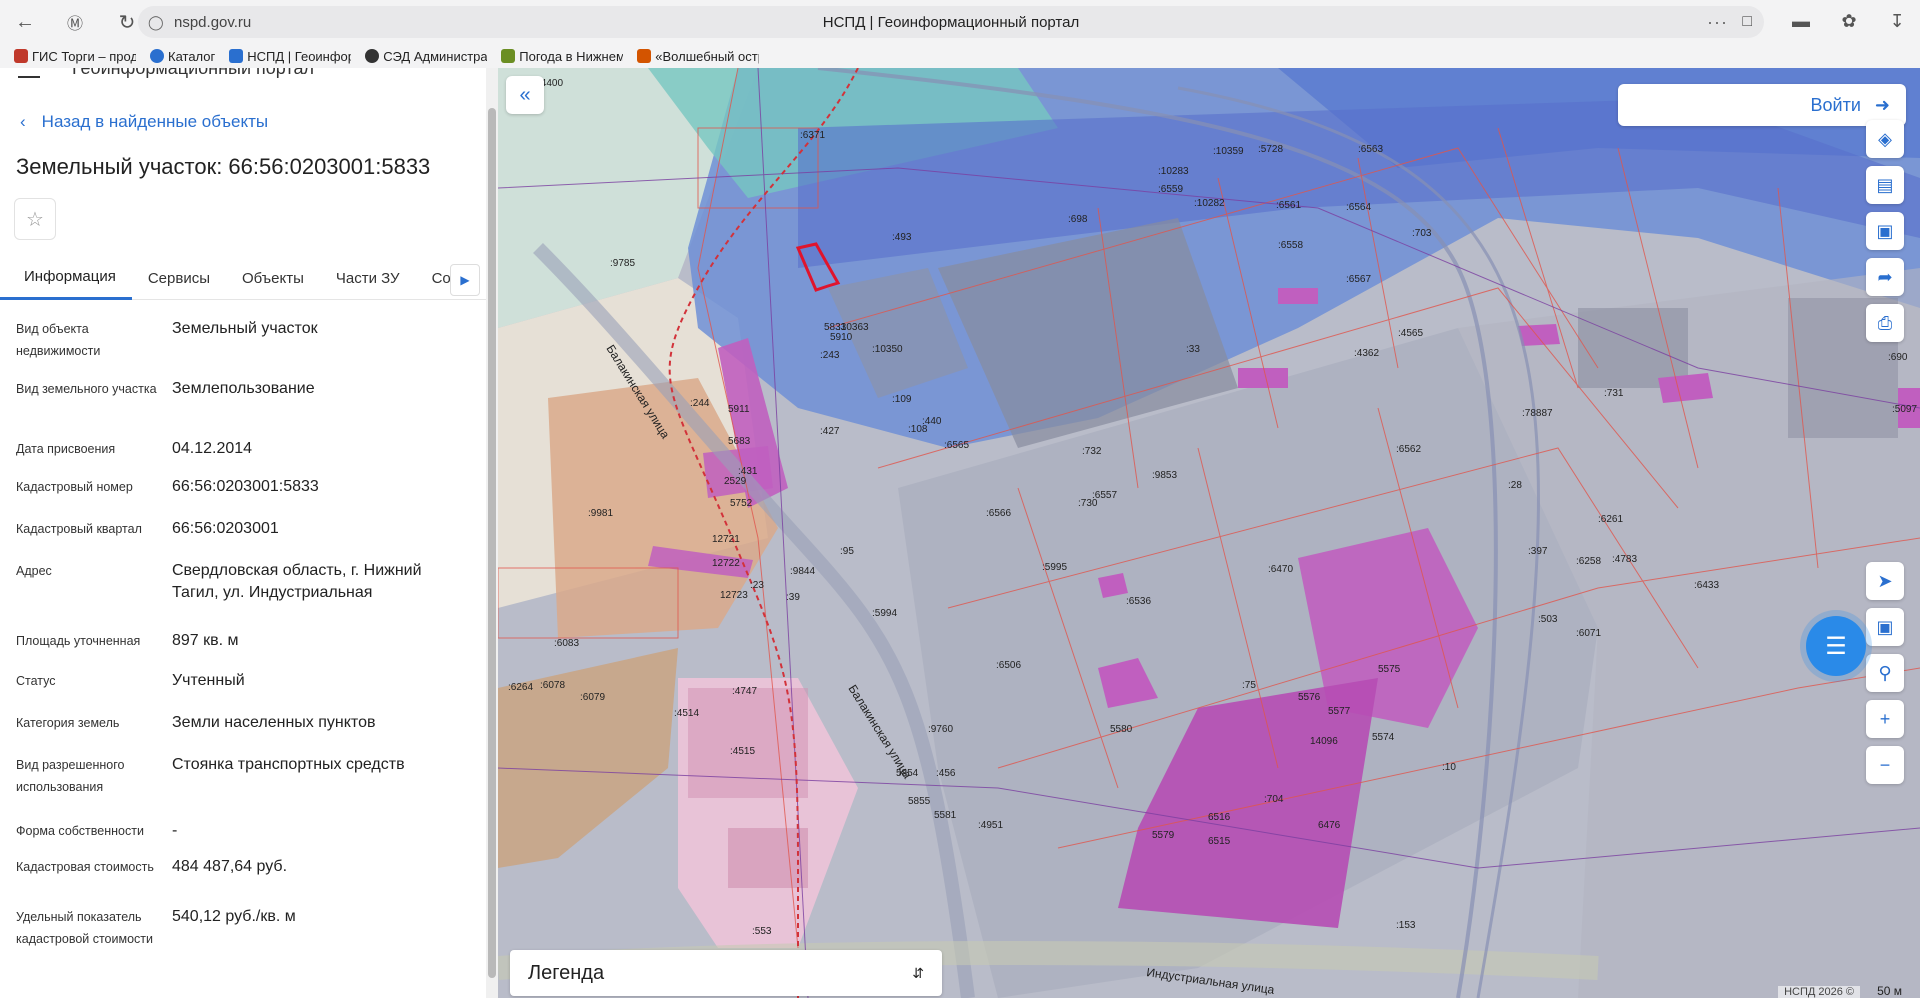 The height and width of the screenshot is (998, 1920). I want to click on parcel-label: :4783, so click(1624, 559).